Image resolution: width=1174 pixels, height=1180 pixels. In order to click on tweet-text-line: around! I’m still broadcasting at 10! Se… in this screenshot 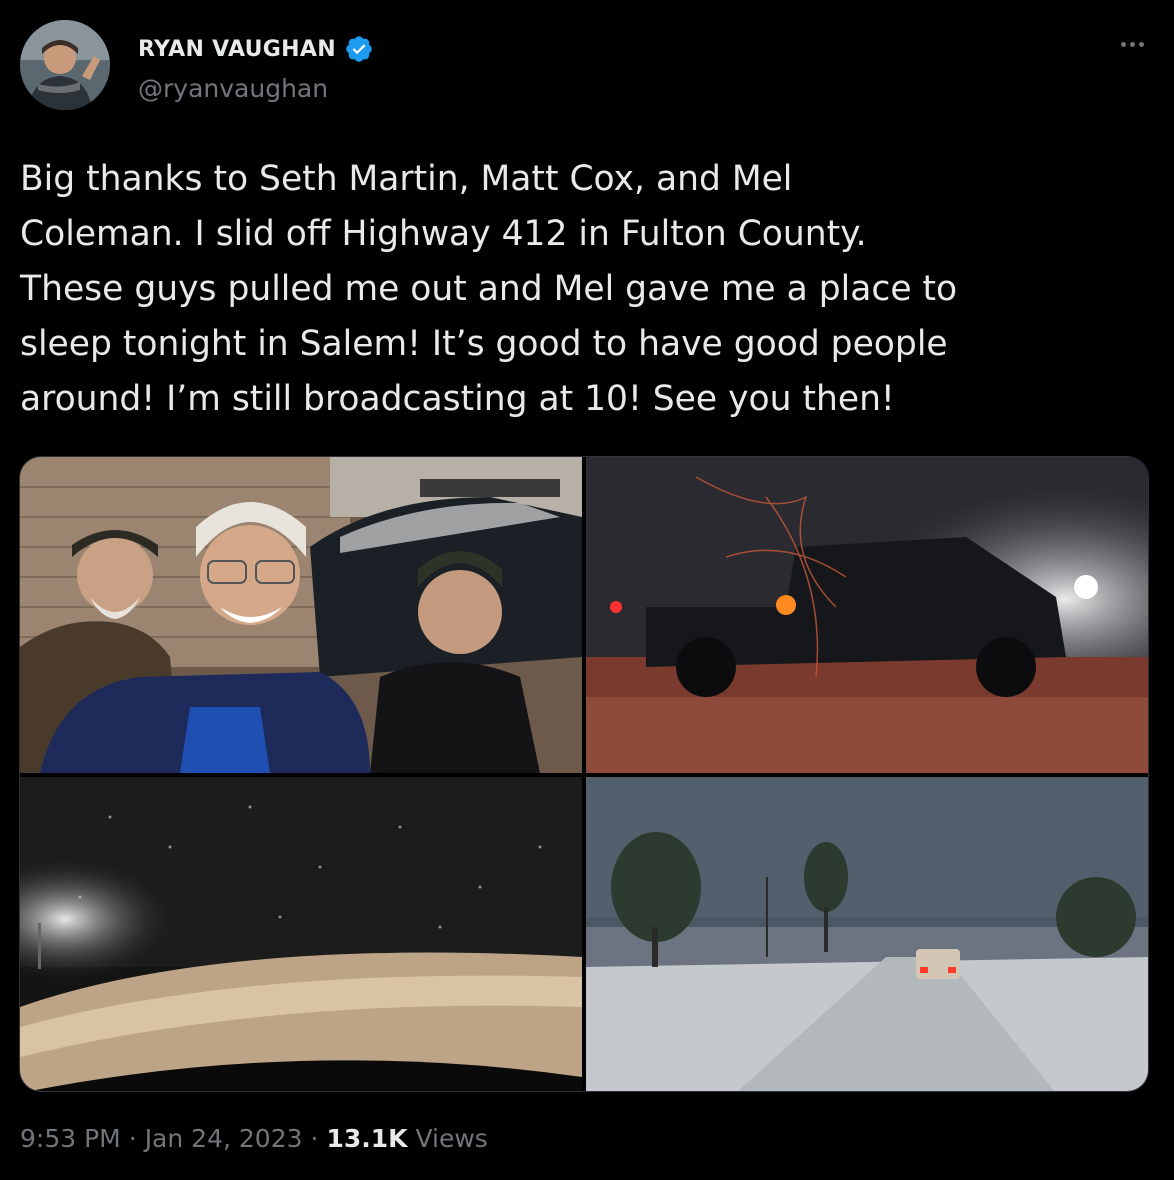, I will do `click(457, 399)`.